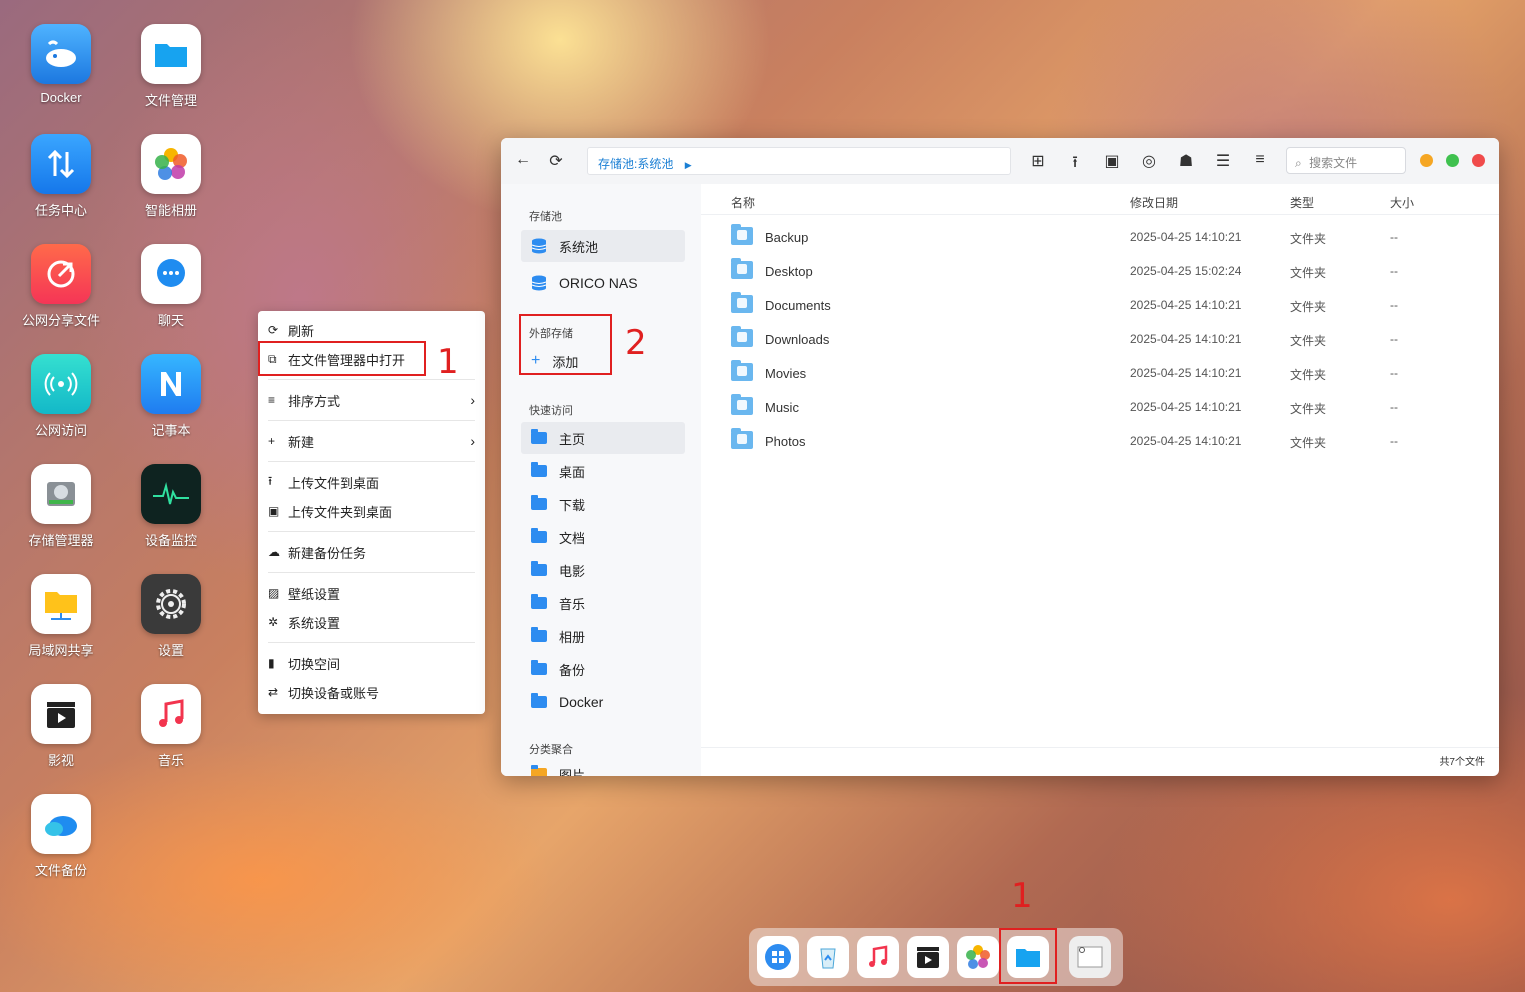 This screenshot has height=992, width=1525. I want to click on sidebar-item-docker: Docker, so click(603, 702).